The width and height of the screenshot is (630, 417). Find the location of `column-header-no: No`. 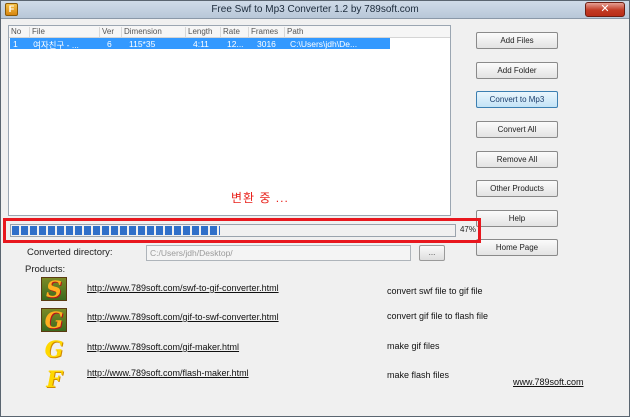

column-header-no: No is located at coordinates (19, 32).